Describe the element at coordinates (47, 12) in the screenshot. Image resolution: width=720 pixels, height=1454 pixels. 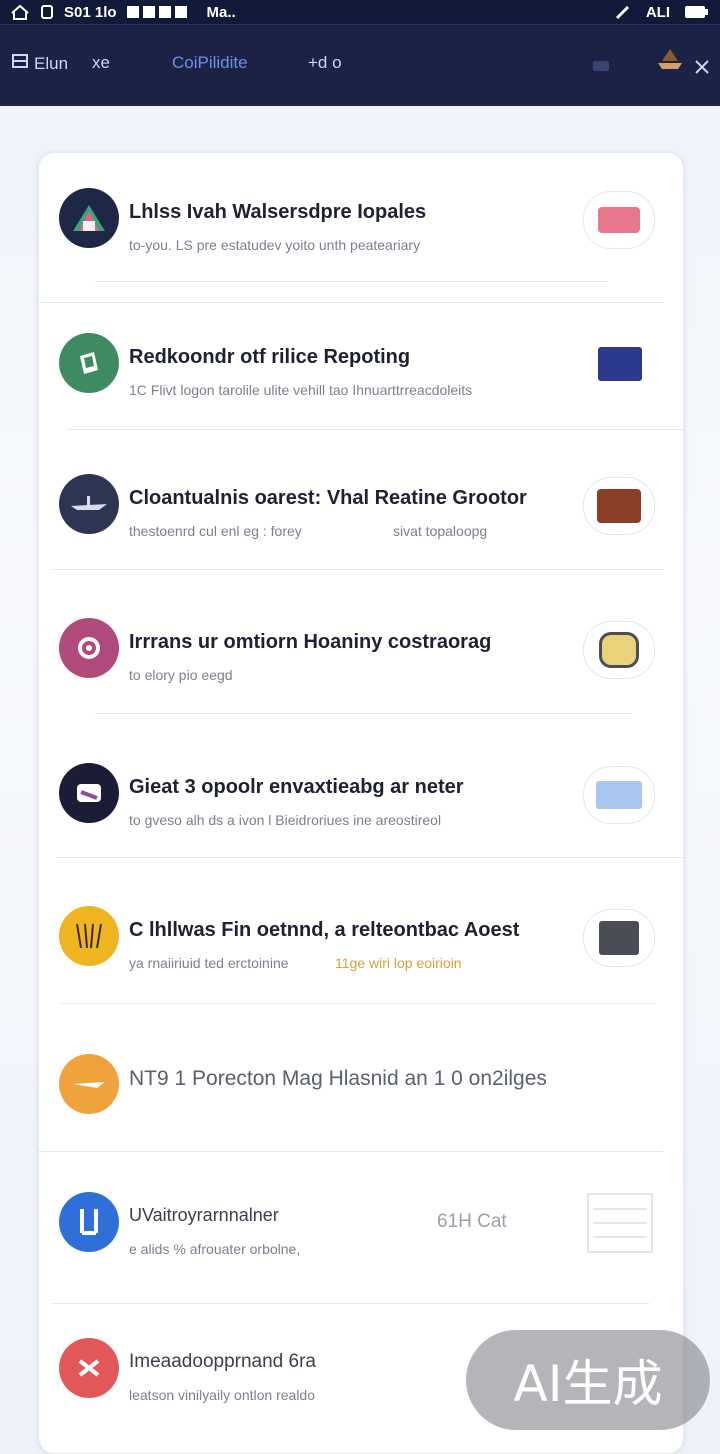
I see `sim-icon` at that location.